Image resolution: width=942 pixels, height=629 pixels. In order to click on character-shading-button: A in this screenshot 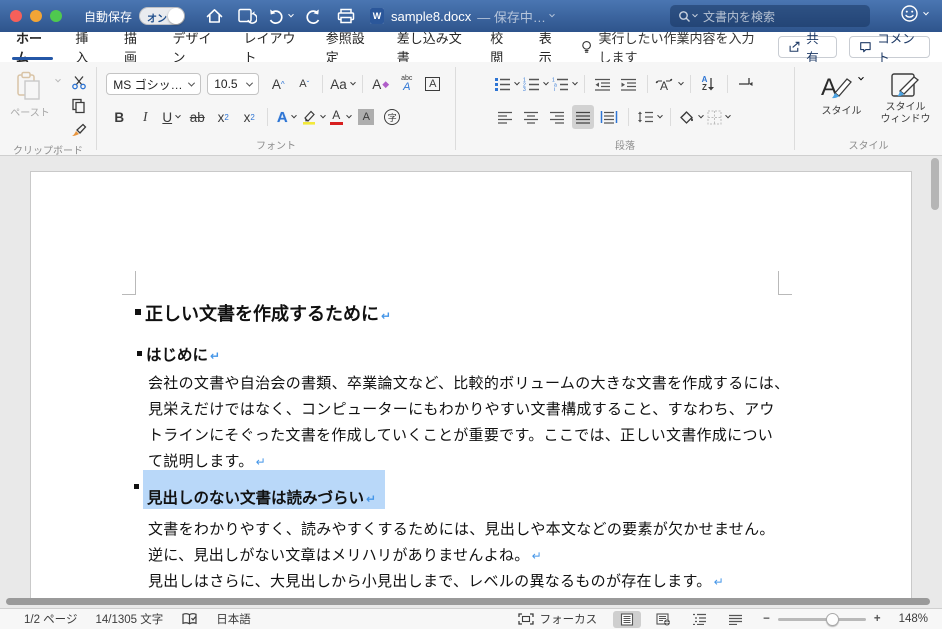, I will do `click(366, 117)`.